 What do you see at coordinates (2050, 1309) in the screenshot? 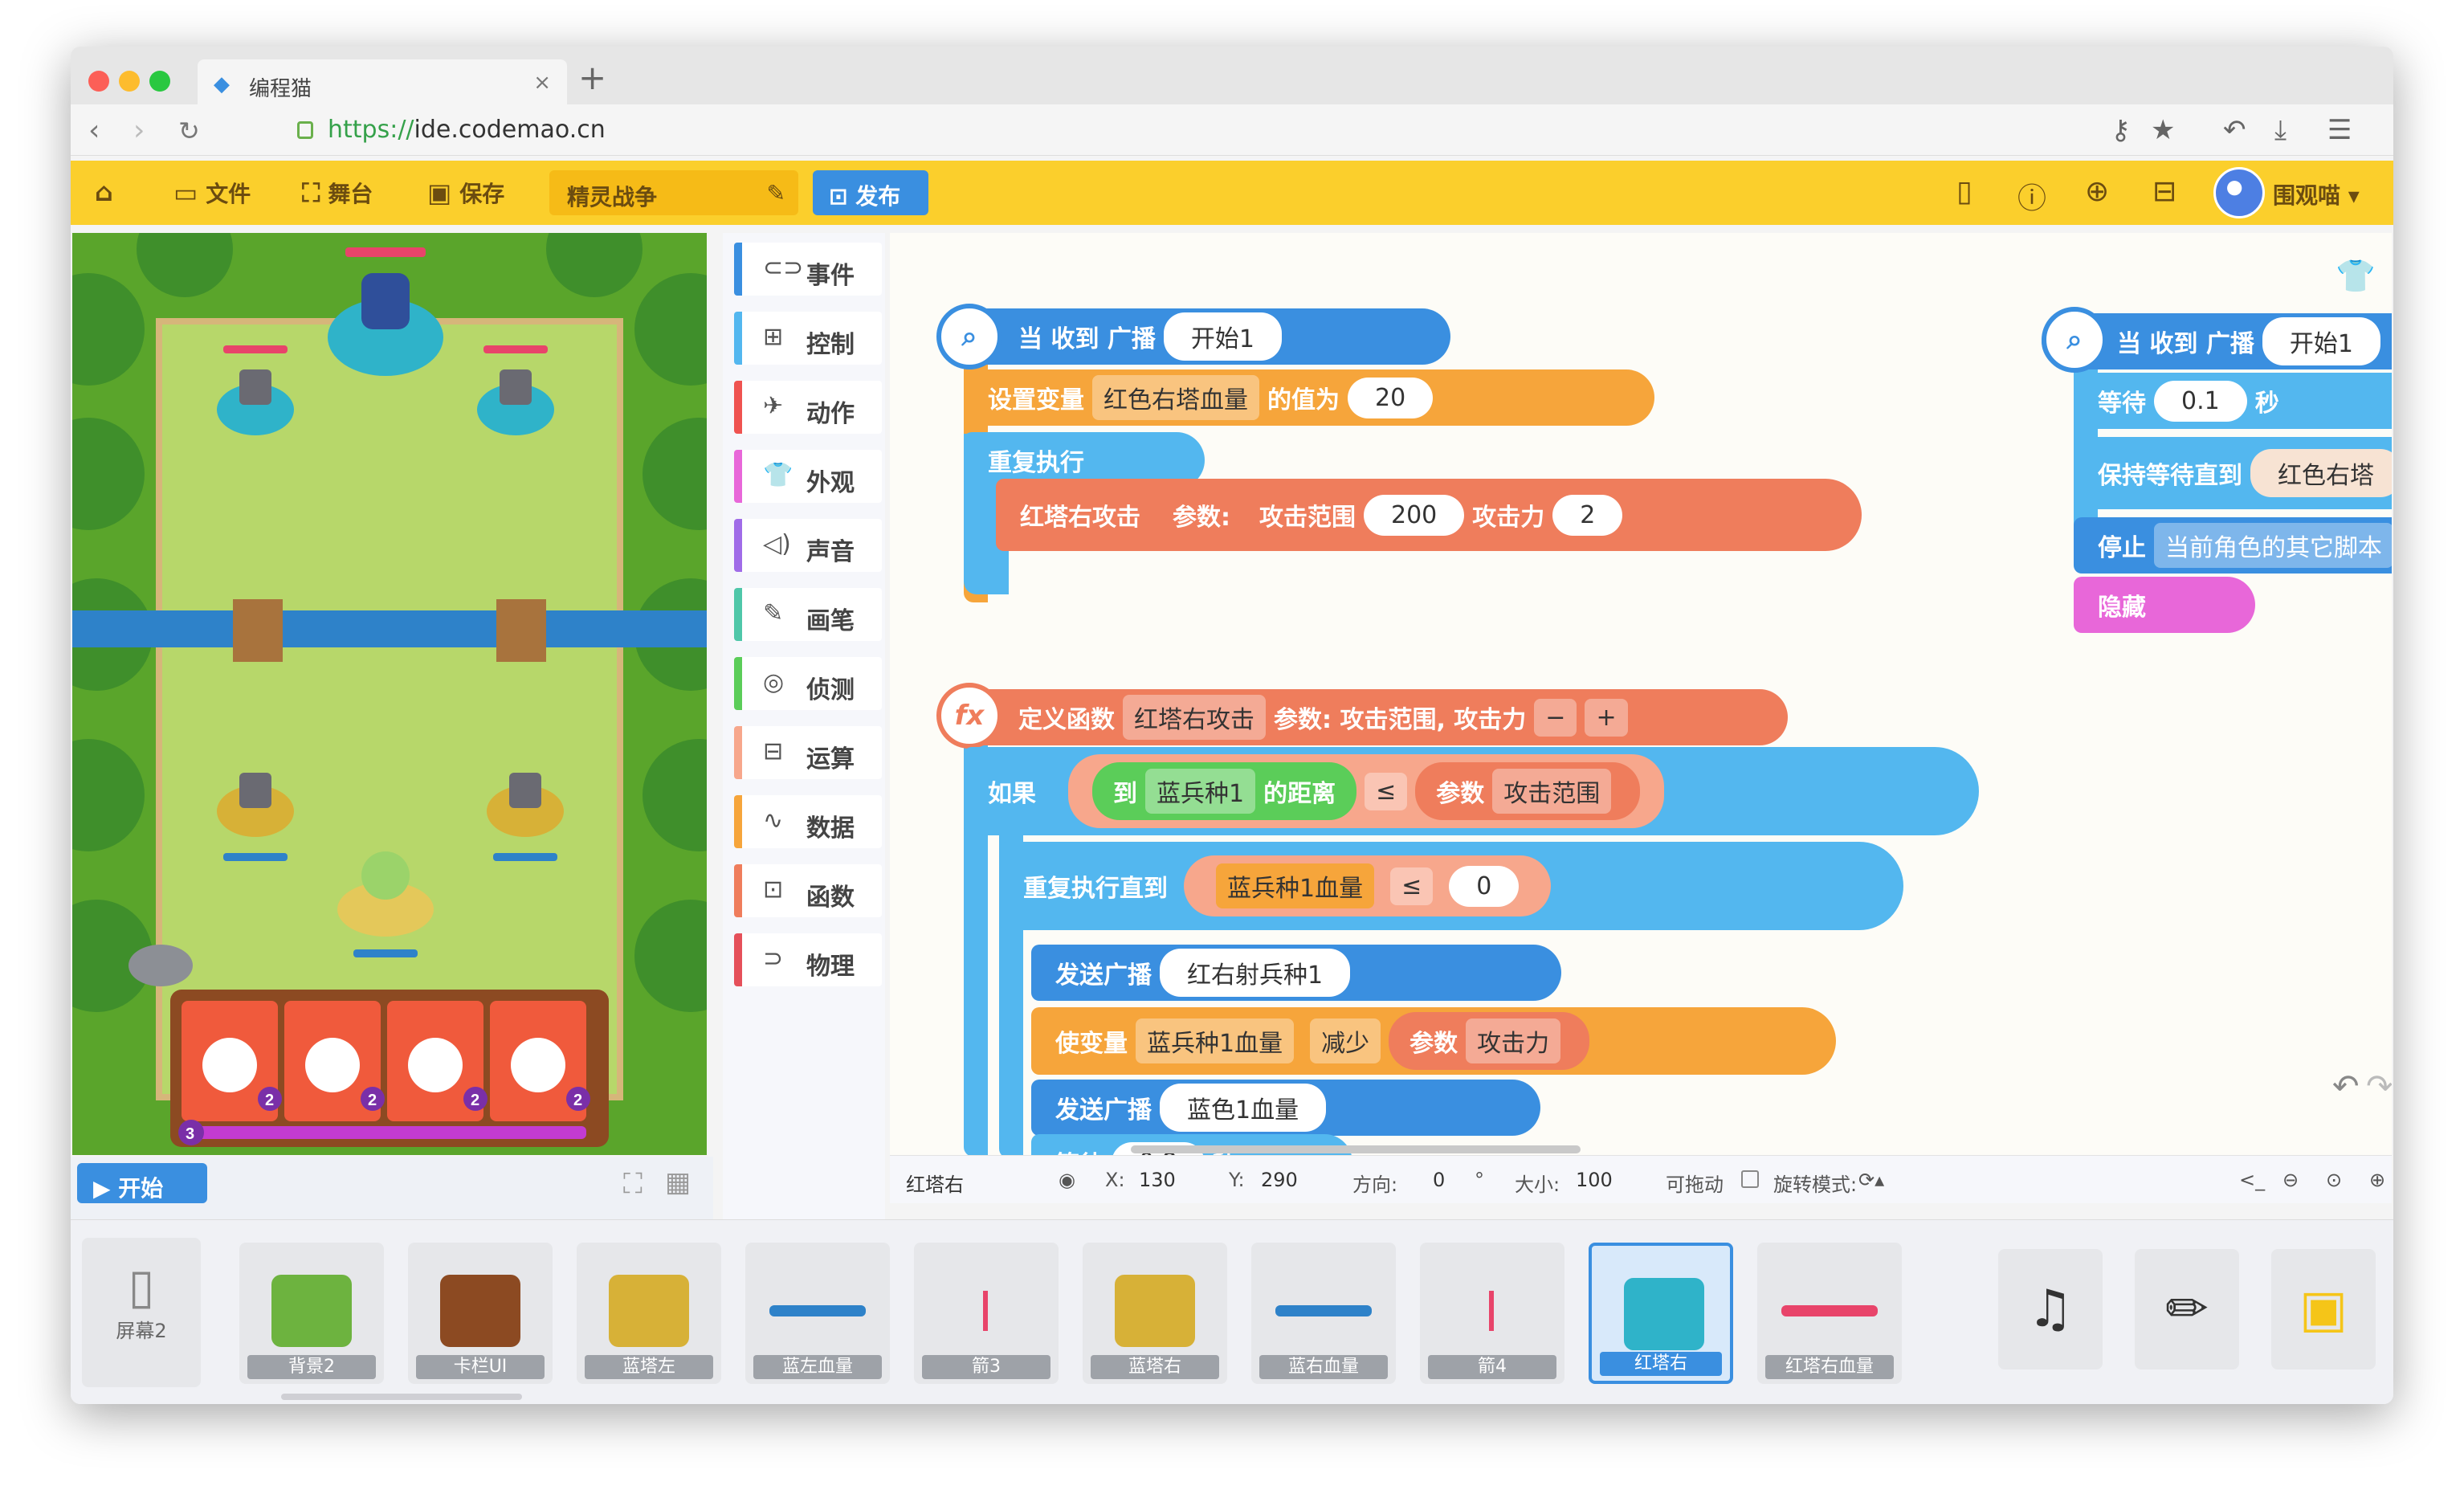
I see `sound-library-button: ♫` at bounding box center [2050, 1309].